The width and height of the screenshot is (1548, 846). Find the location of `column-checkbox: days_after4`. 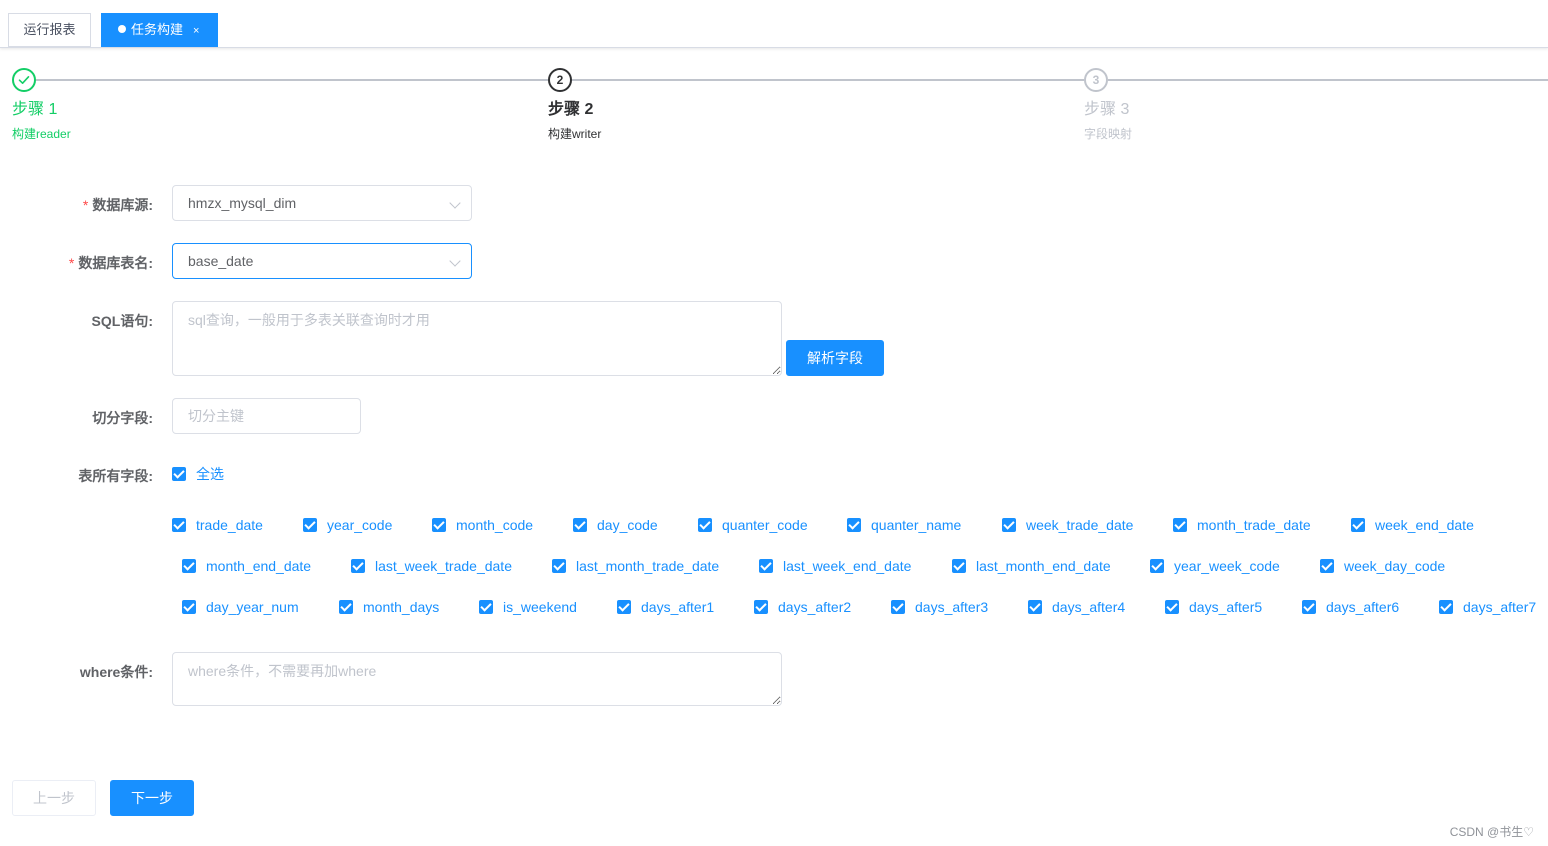

column-checkbox: days_after4 is located at coordinates (1076, 607).